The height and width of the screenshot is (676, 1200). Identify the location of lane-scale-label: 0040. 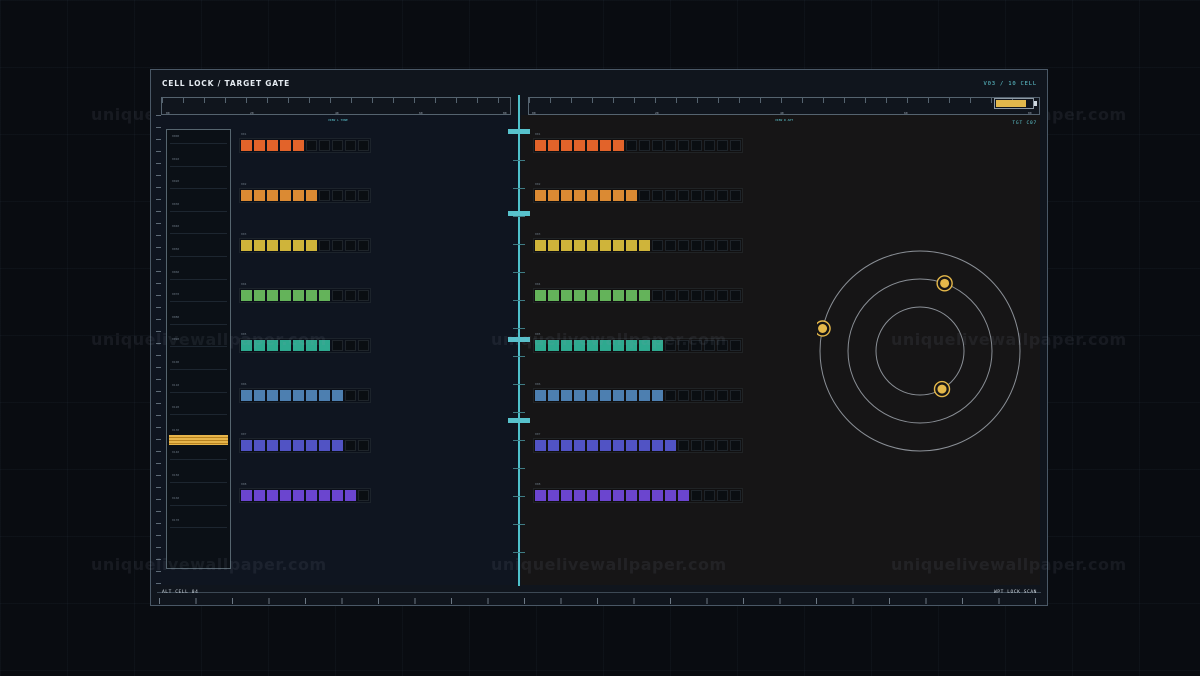
(176, 226).